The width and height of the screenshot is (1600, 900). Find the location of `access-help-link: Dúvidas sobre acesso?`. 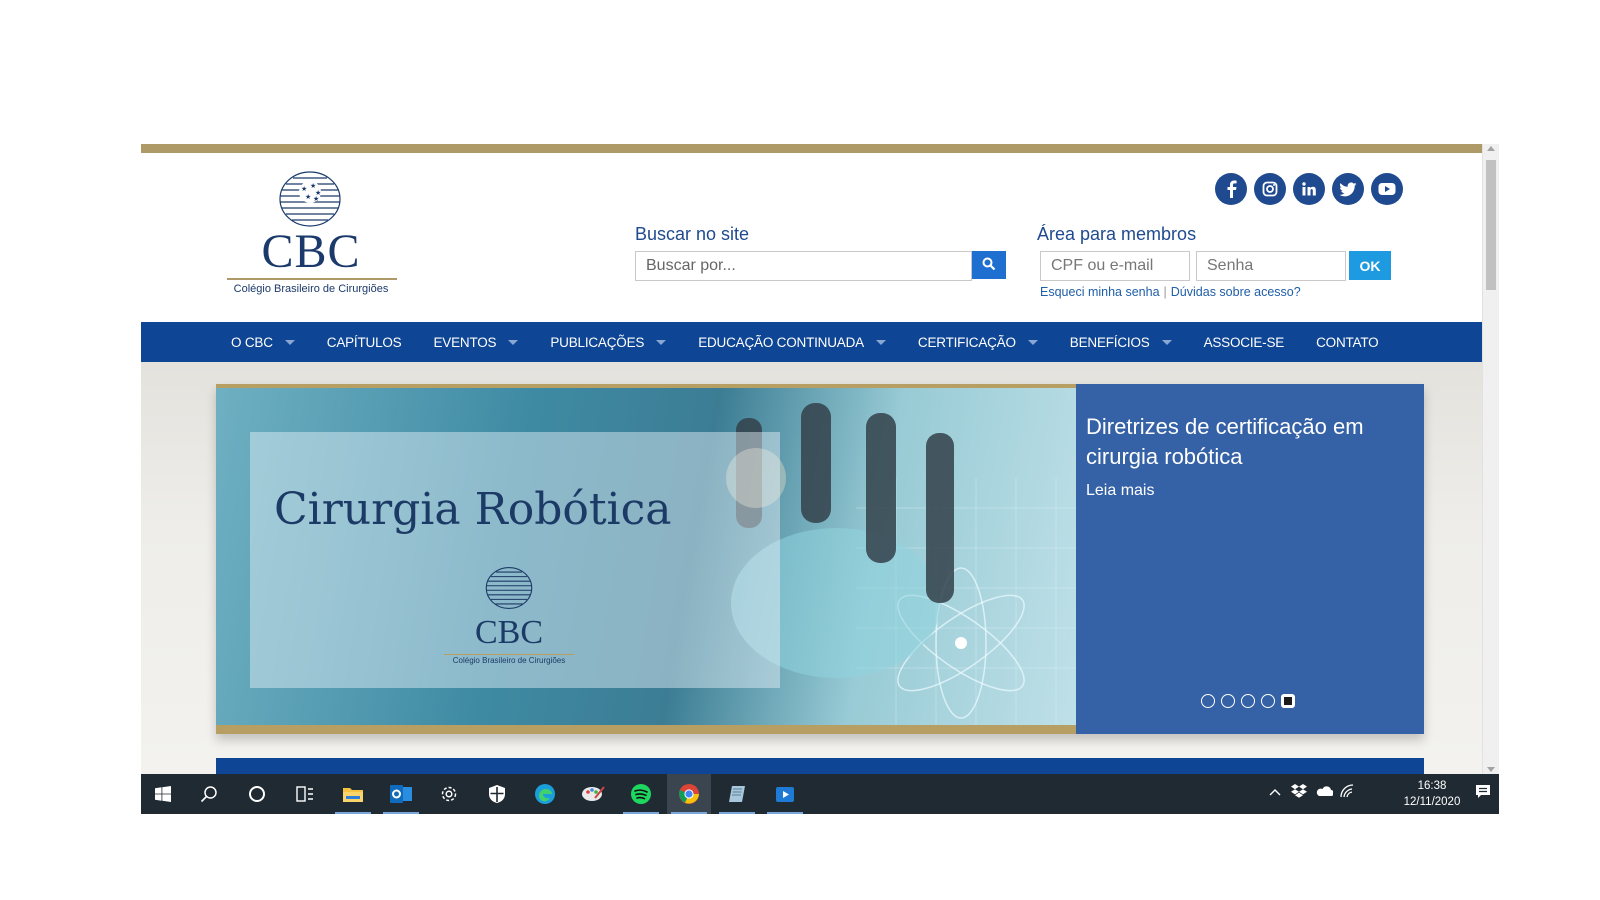

access-help-link: Dúvidas sobre acesso? is located at coordinates (1236, 292).